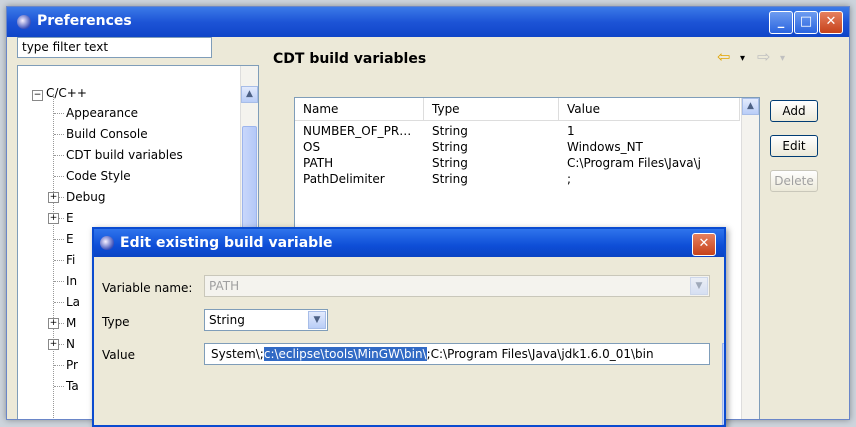  What do you see at coordinates (114, 47) in the screenshot?
I see `filter-input: type filter text` at bounding box center [114, 47].